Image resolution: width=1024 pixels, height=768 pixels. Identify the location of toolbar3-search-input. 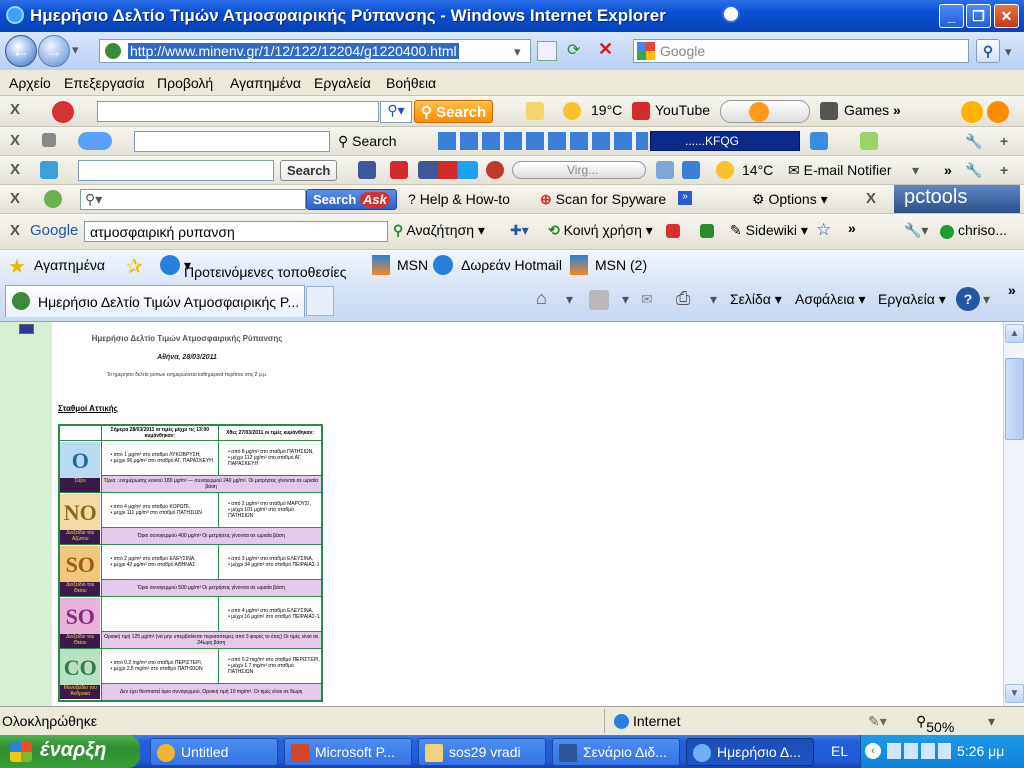
(176, 170).